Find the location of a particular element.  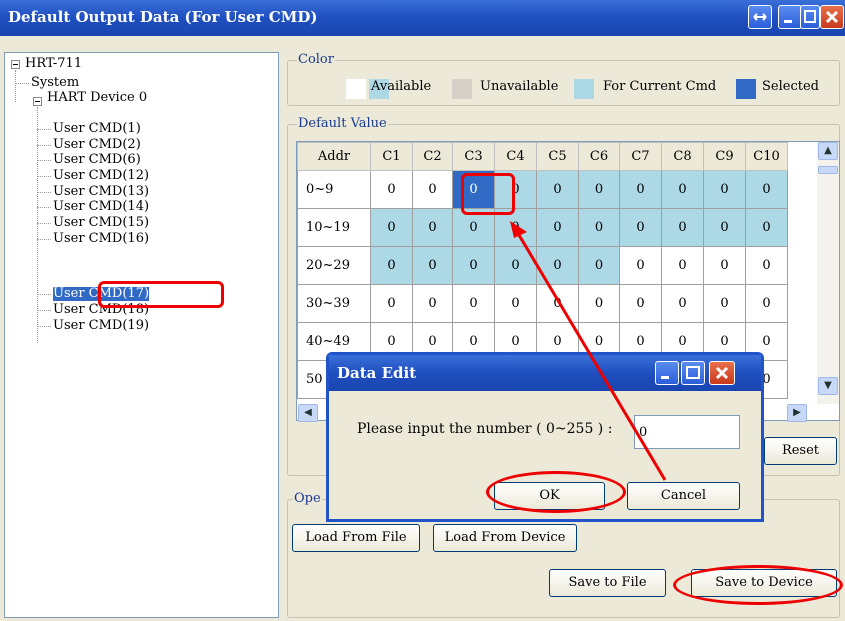

selected-swatch is located at coordinates (746, 89).